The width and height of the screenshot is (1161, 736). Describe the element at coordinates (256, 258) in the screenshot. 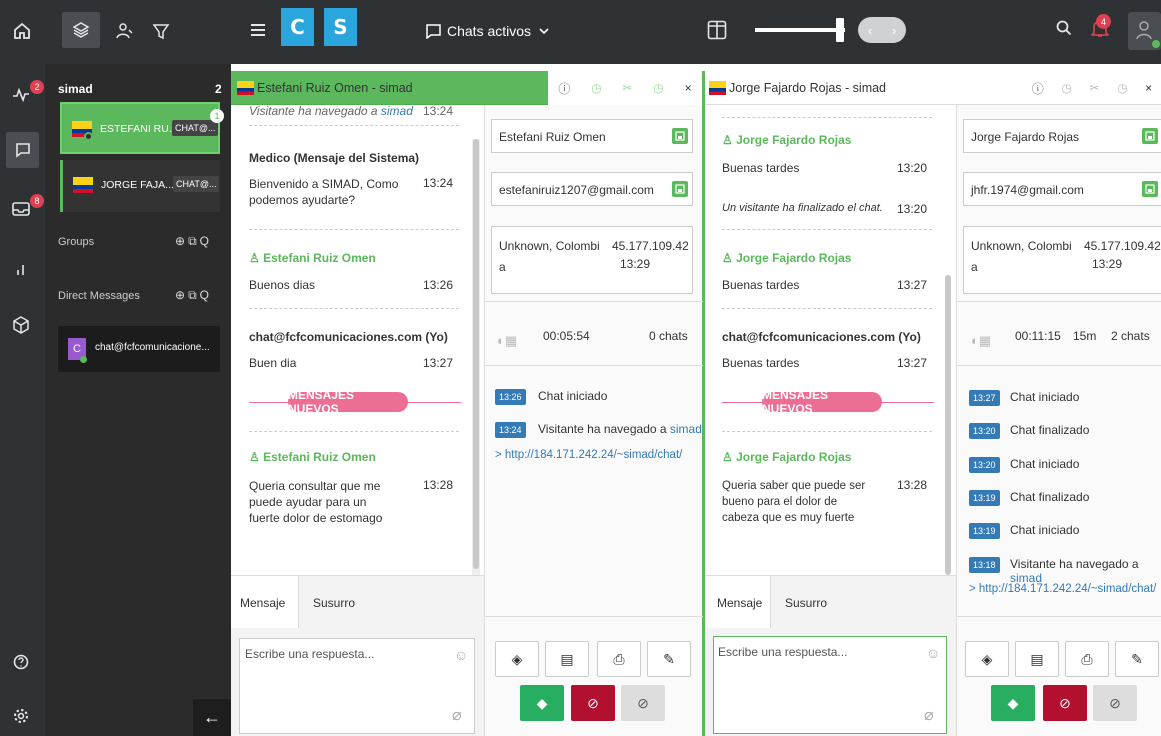

I see `user-icon: ♙` at that location.